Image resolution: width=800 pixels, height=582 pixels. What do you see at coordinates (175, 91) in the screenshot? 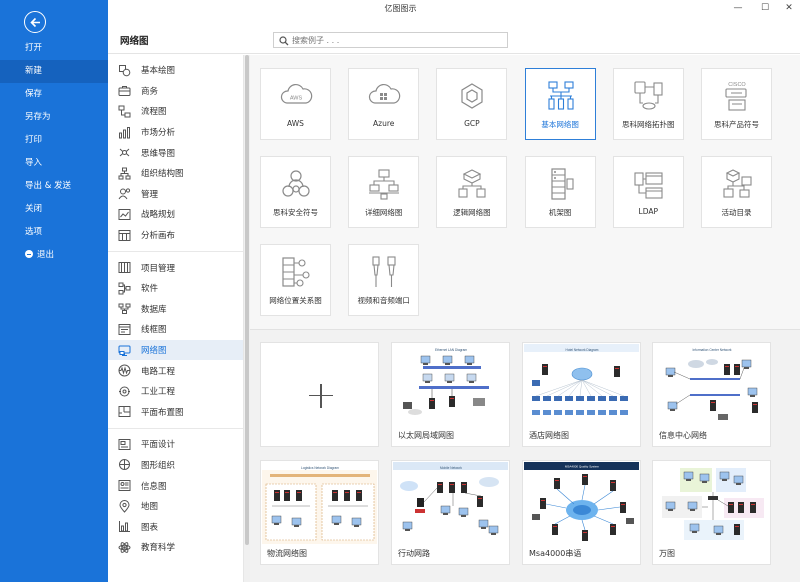
I see `category-item: 商务` at bounding box center [175, 91].